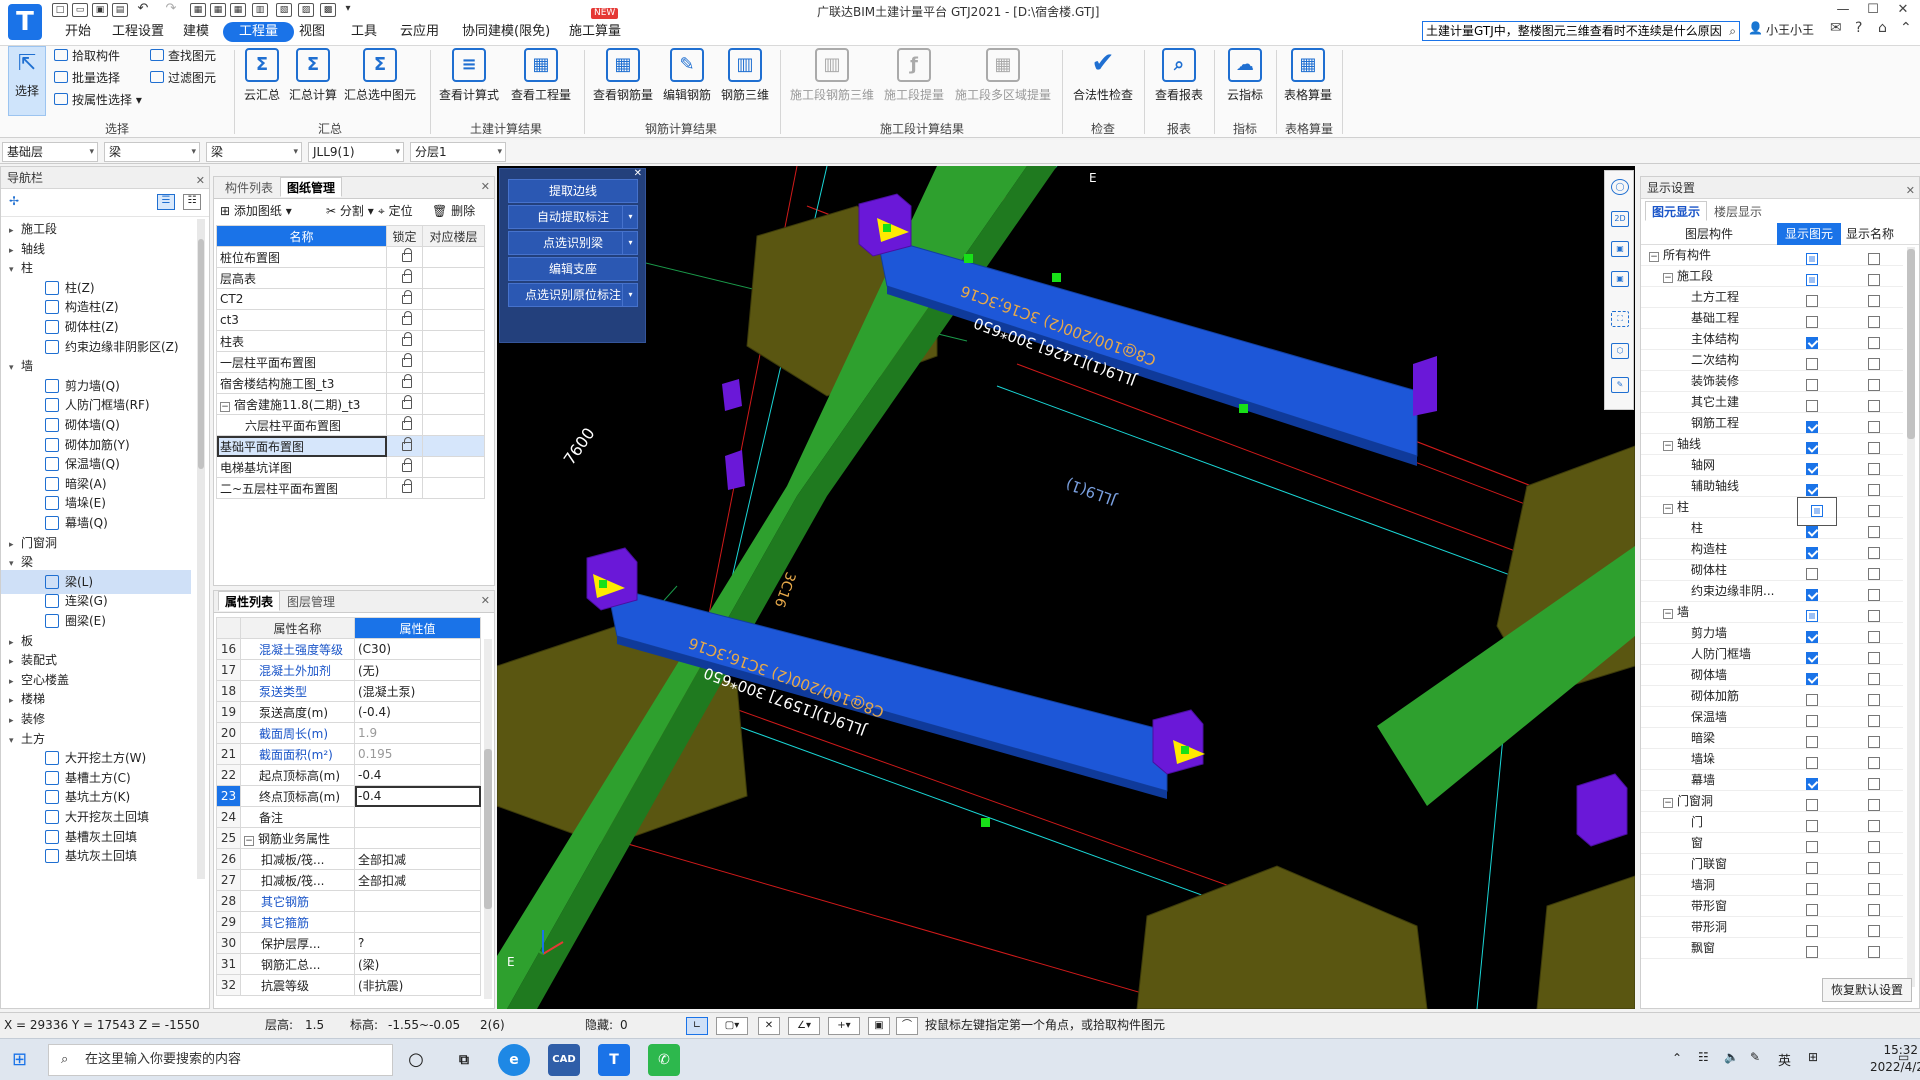 The height and width of the screenshot is (1080, 1920). Describe the element at coordinates (1755, 1057) in the screenshot. I see `pen-tray-icon: ✎` at that location.